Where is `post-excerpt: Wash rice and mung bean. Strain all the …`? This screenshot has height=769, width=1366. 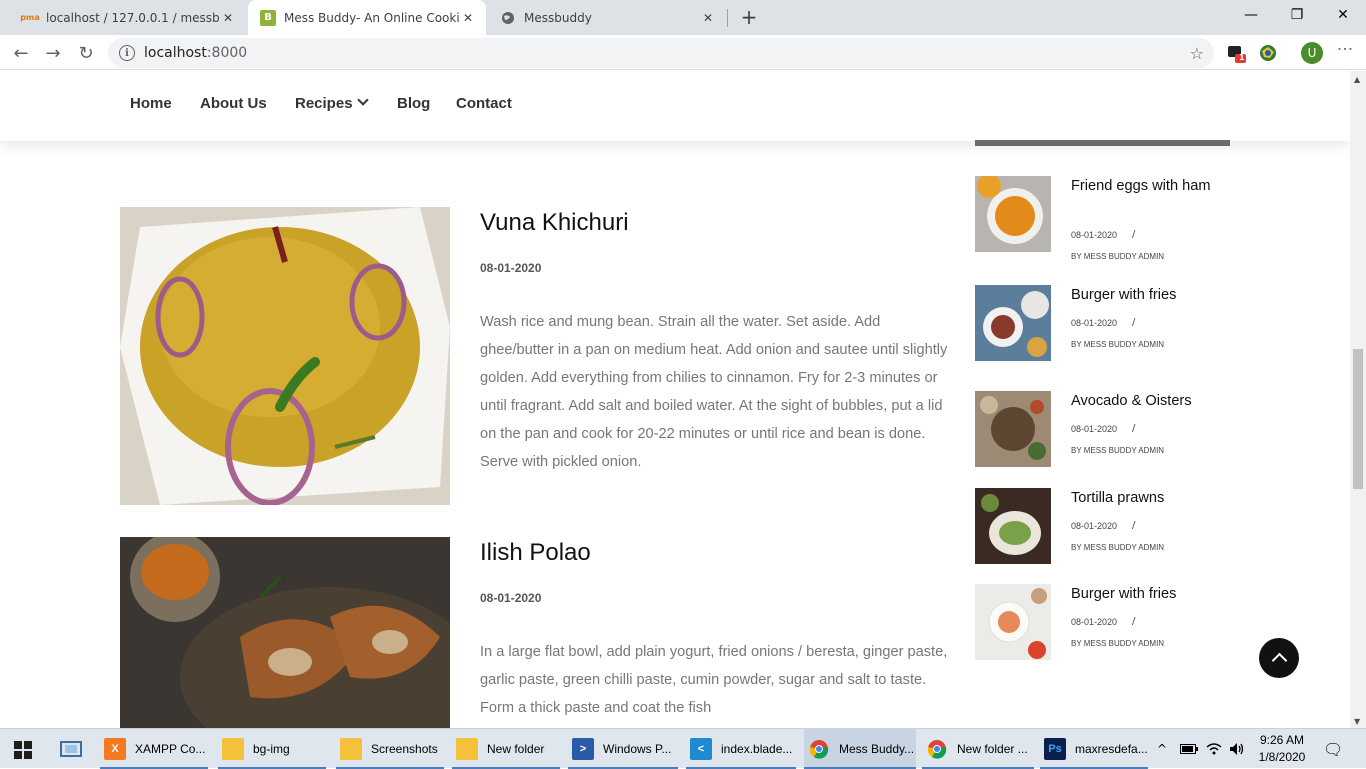 post-excerpt: Wash rice and mung bean. Strain all the … is located at coordinates (714, 392).